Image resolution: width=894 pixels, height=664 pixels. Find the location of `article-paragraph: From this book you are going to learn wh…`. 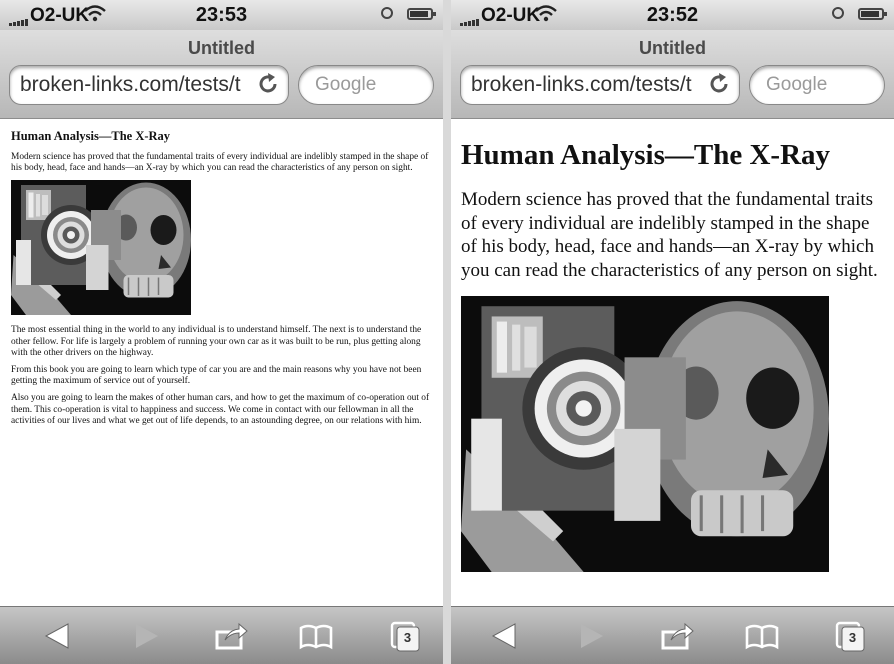

article-paragraph: From this book you are going to learn wh… is located at coordinates (216, 376).